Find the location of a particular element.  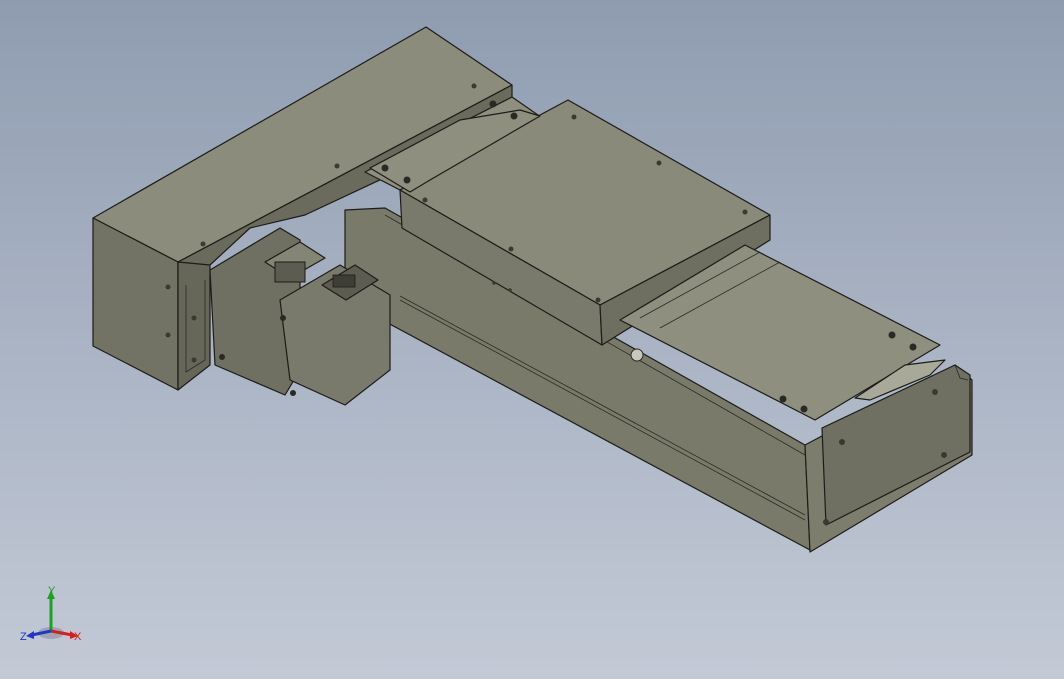

coordinate-triad: Y X Z is located at coordinates (53, 617).